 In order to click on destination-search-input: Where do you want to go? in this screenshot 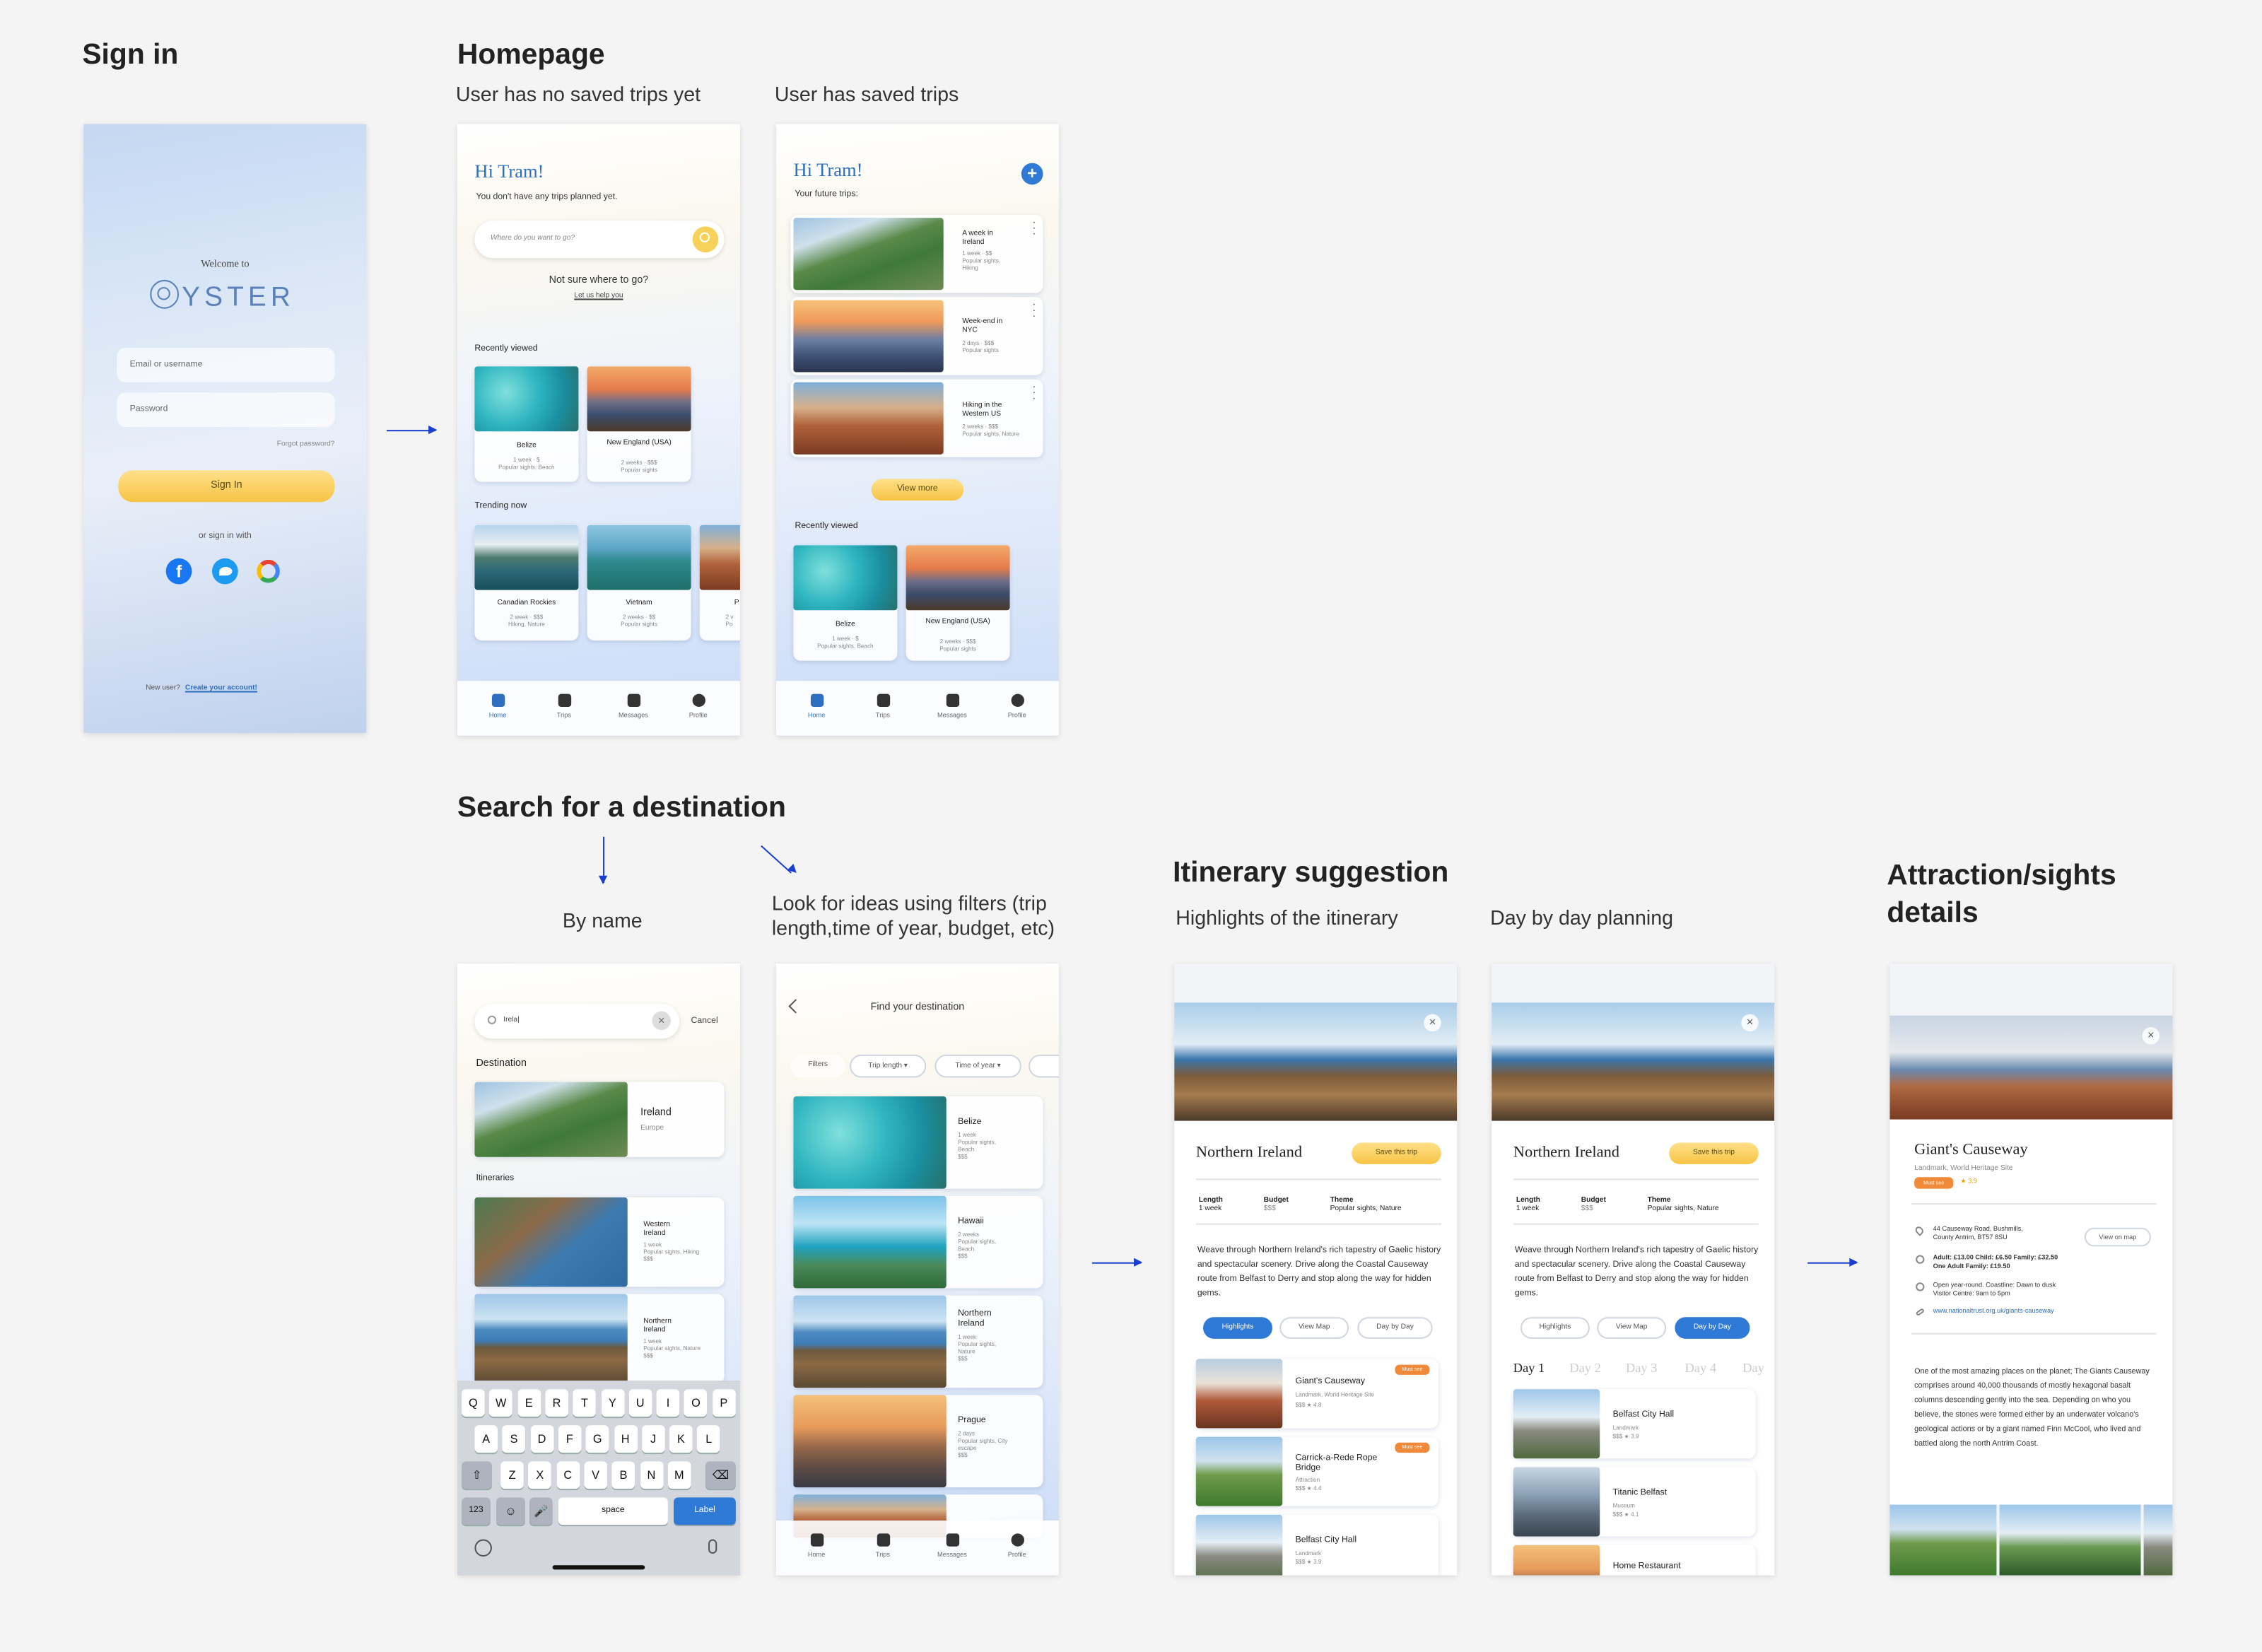, I will do `click(600, 240)`.